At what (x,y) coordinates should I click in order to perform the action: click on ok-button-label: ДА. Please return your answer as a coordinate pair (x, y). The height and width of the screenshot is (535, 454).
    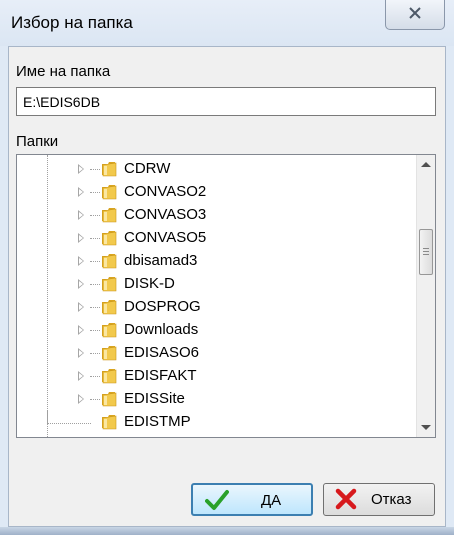
    Looking at the image, I should click on (271, 500).